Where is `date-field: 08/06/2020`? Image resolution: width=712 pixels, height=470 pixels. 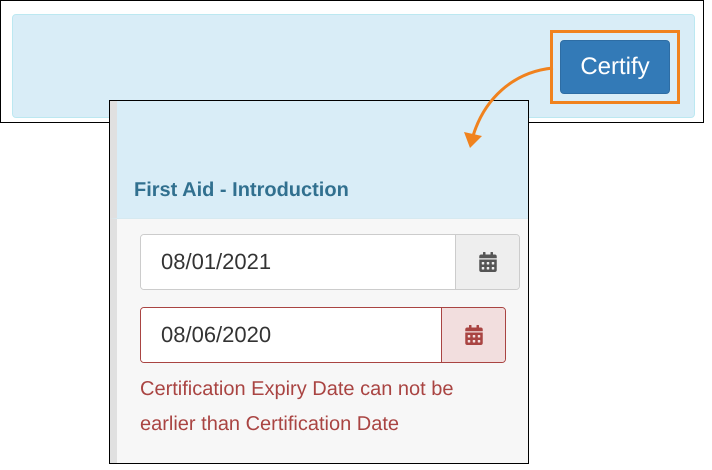
date-field: 08/06/2020 is located at coordinates (323, 335).